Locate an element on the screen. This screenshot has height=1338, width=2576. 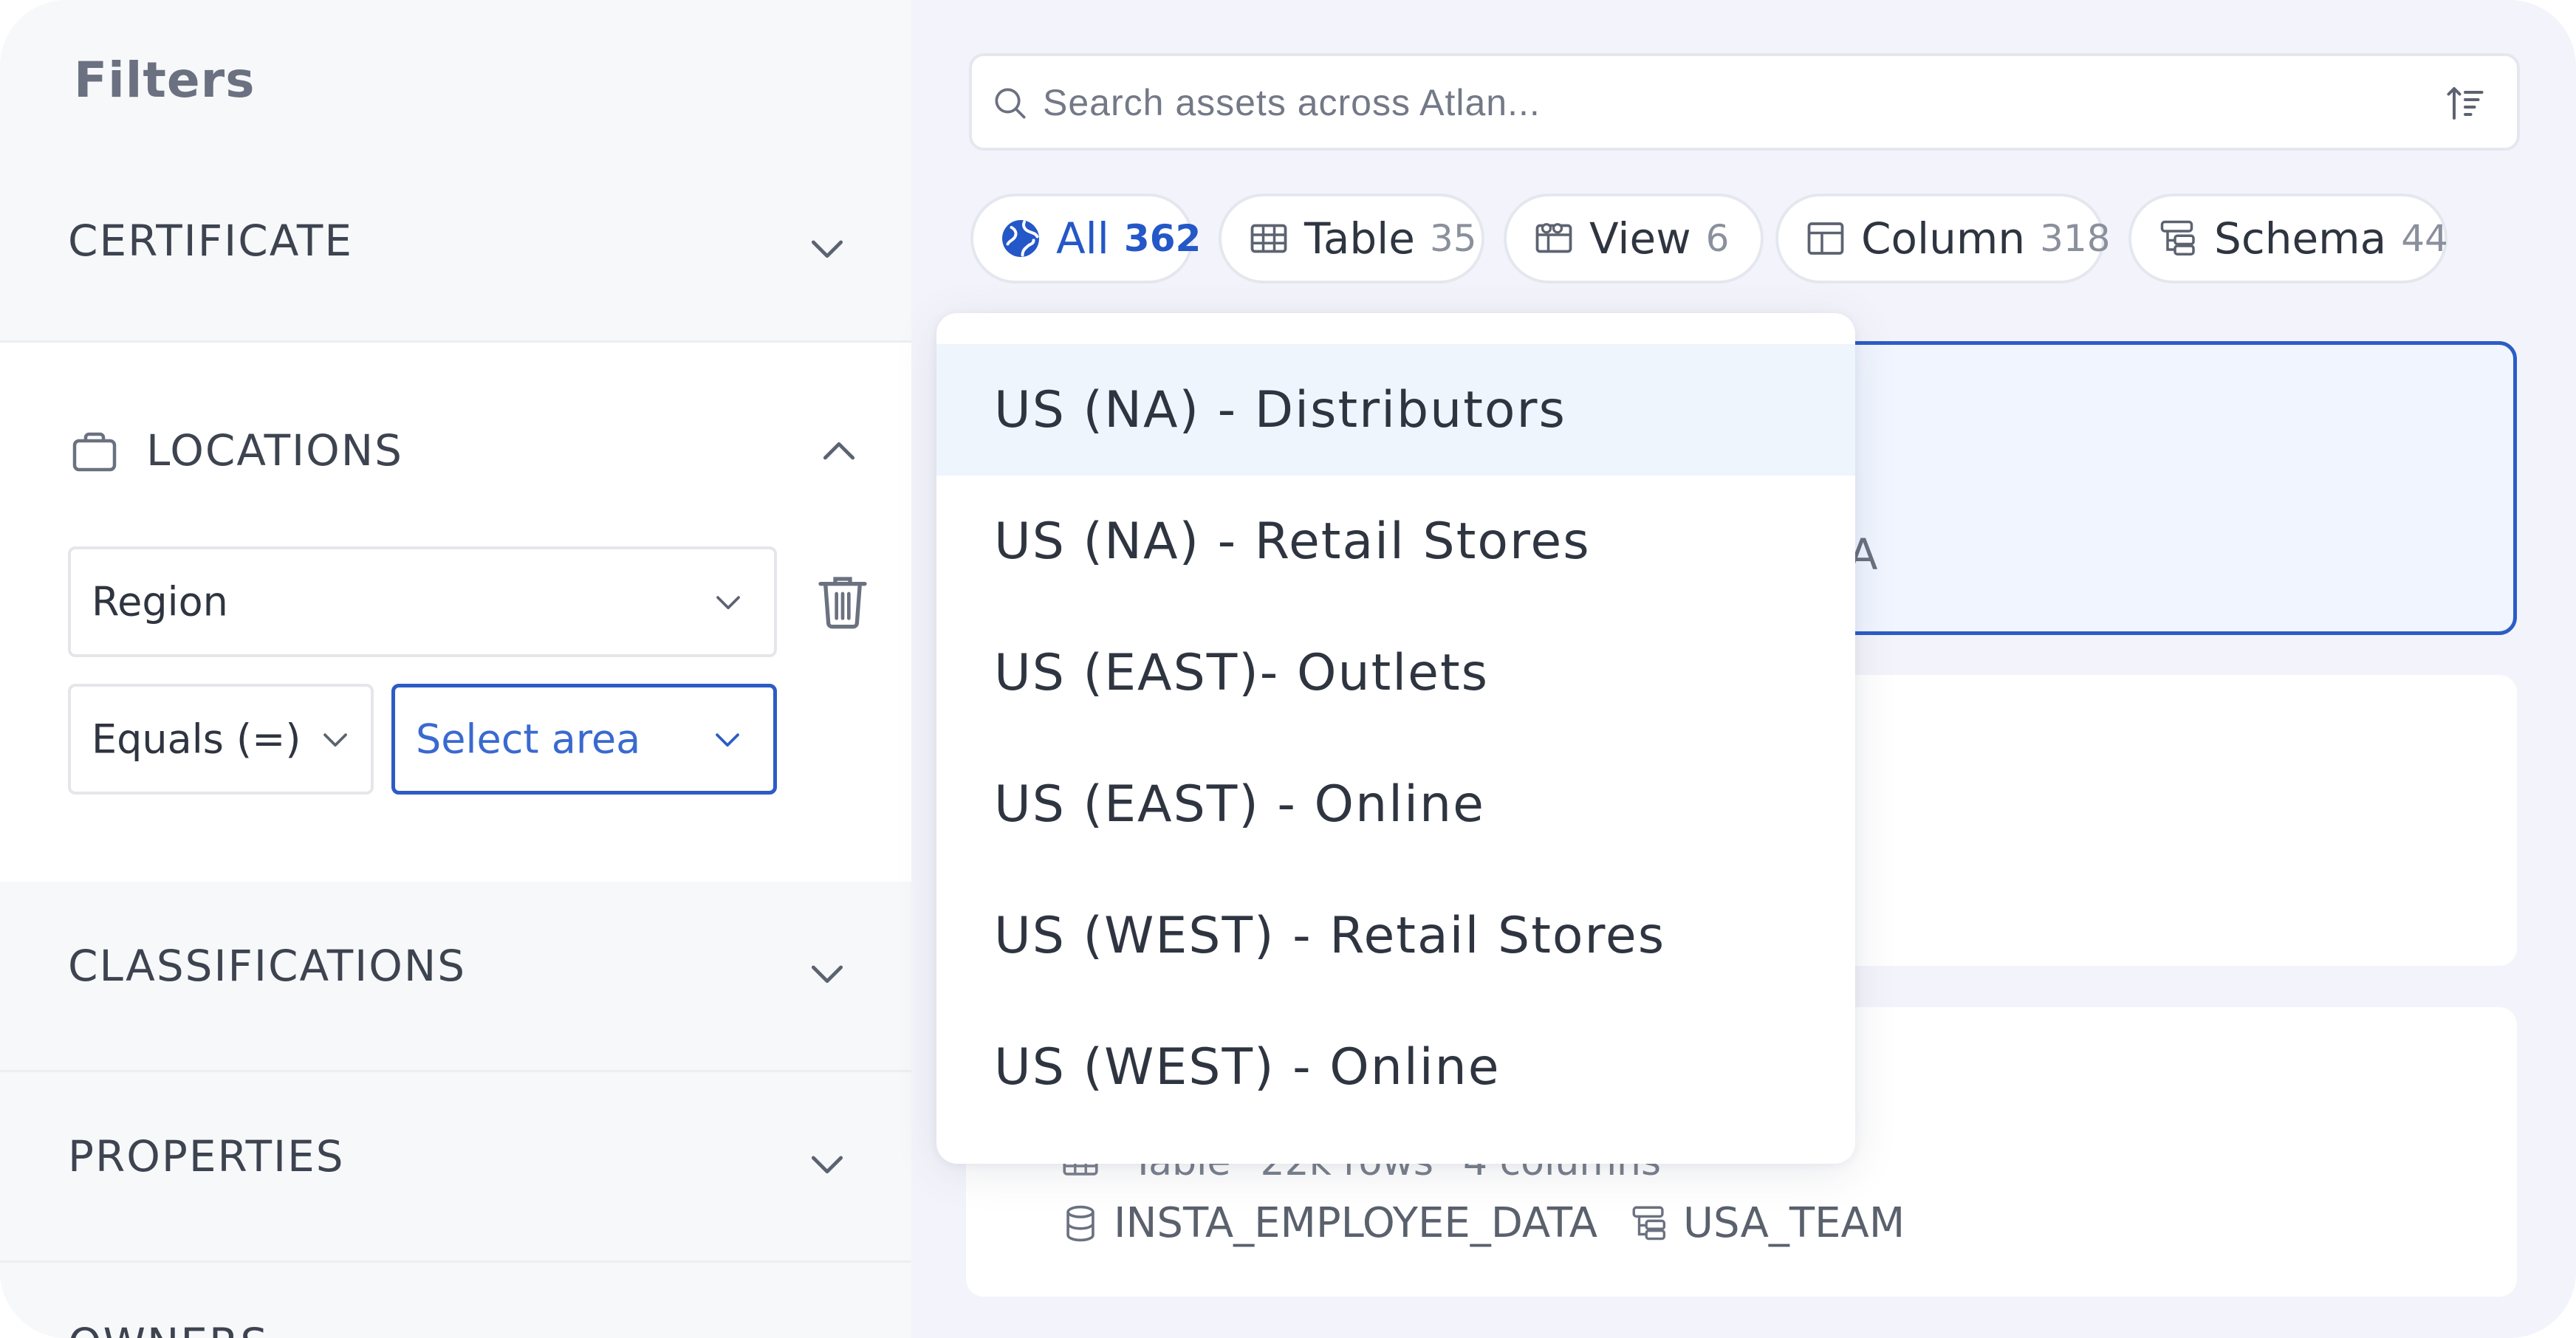
column-icon is located at coordinates (1825, 238).